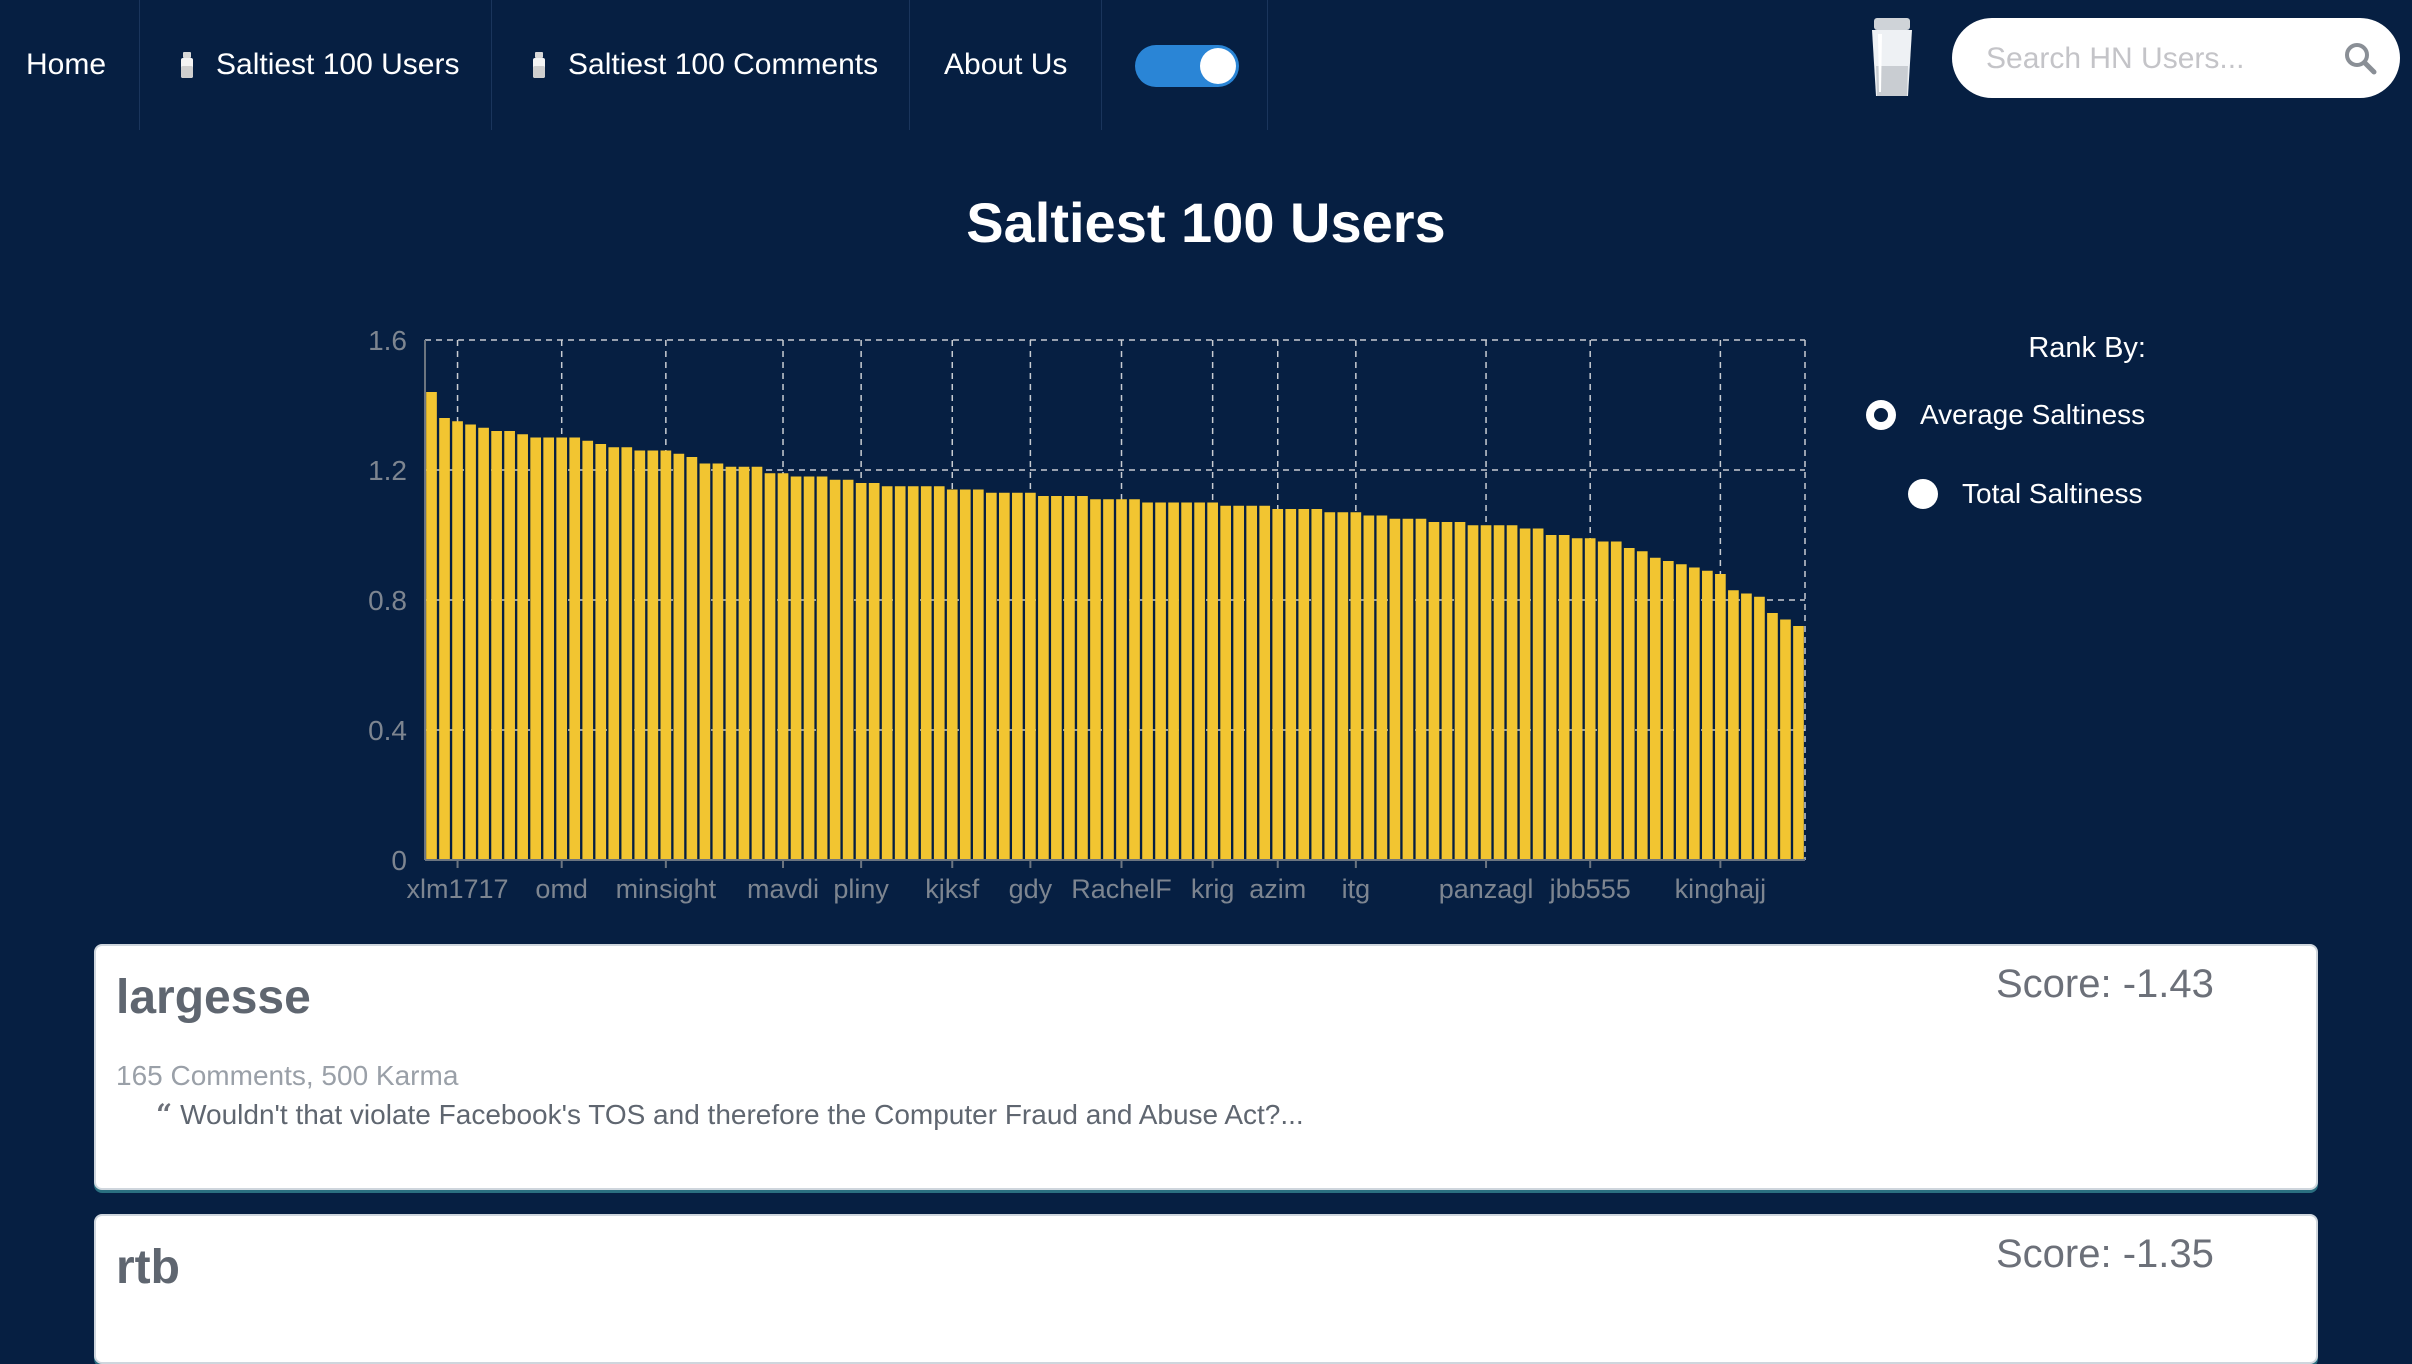 The width and height of the screenshot is (2412, 1364). What do you see at coordinates (861, 889) in the screenshot?
I see `x-tick-label: pliny` at bounding box center [861, 889].